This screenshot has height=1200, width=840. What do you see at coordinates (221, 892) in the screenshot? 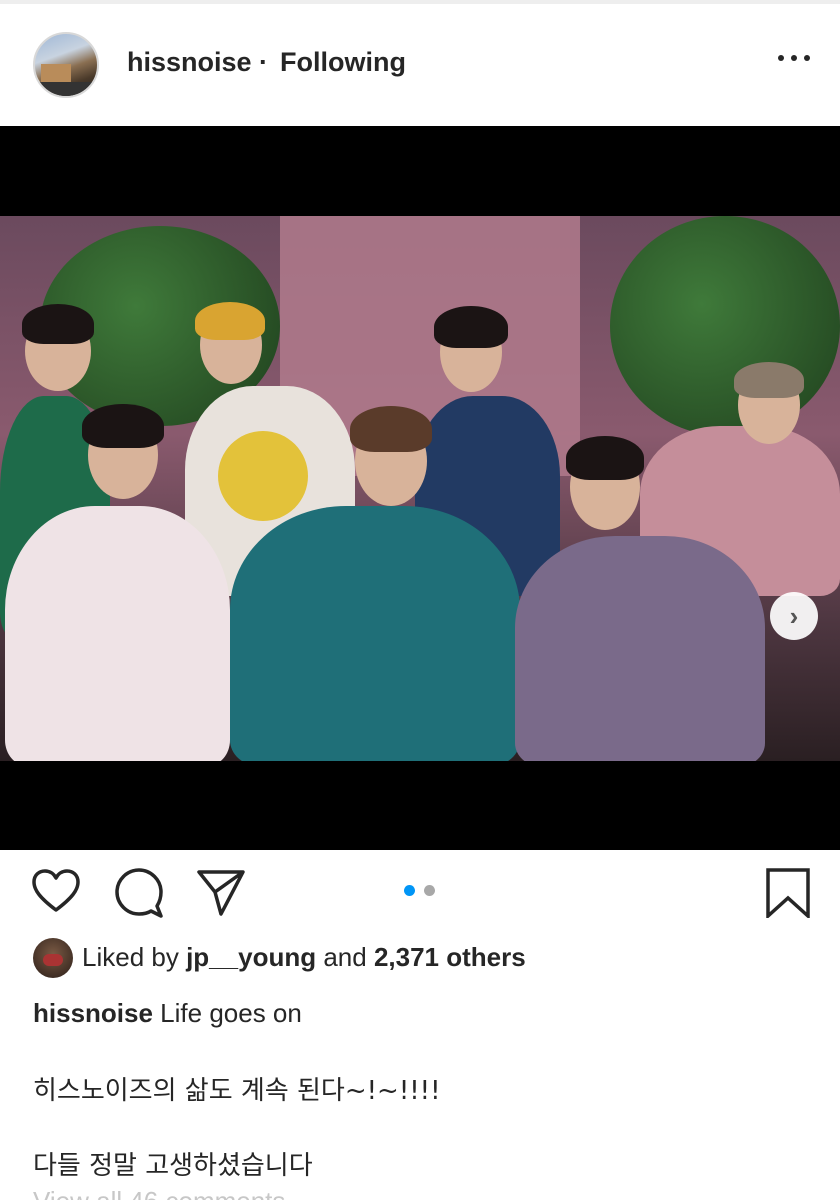
I see `paper-plane-icon` at bounding box center [221, 892].